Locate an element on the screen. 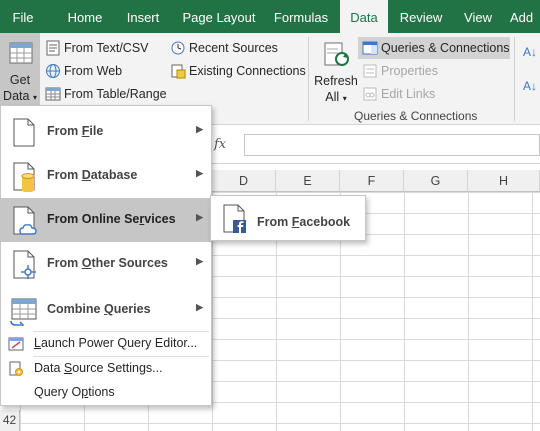 This screenshot has height=431, width=540. menu-item-from-online-services: From Online Services ▶ is located at coordinates (106, 220).